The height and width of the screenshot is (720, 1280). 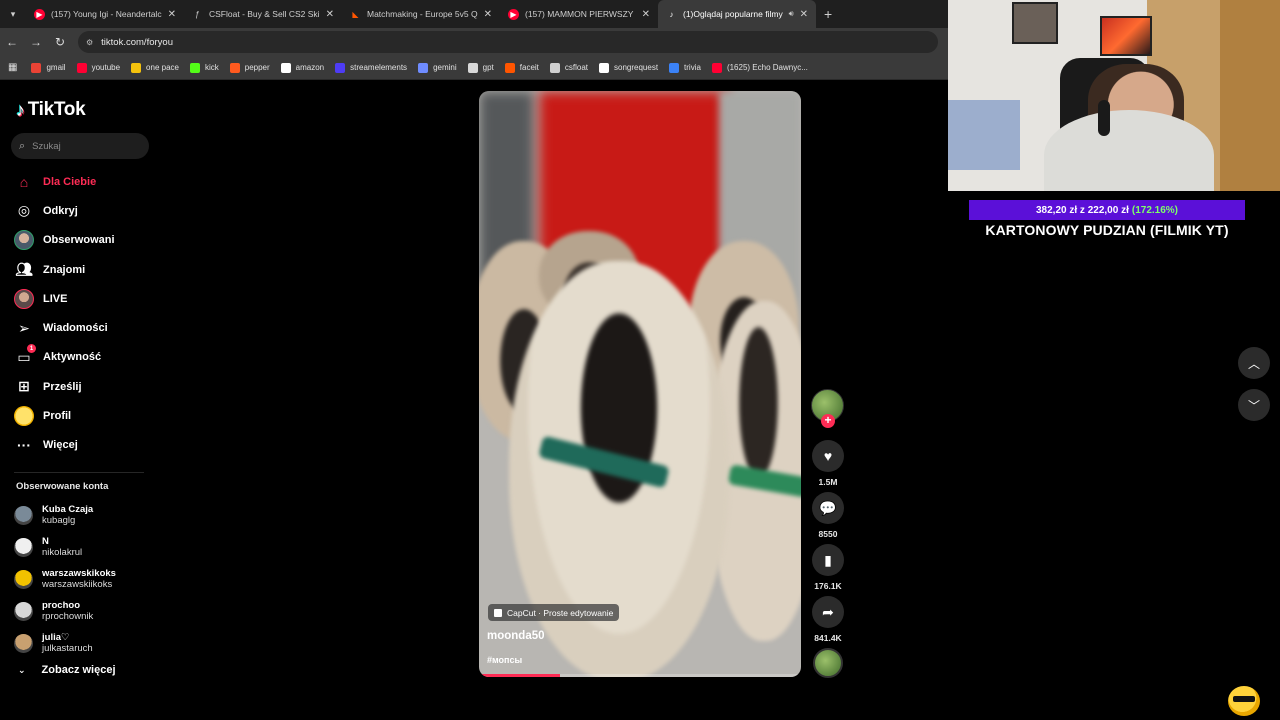 What do you see at coordinates (64, 240) in the screenshot?
I see `nav-item: Obserwowani` at bounding box center [64, 240].